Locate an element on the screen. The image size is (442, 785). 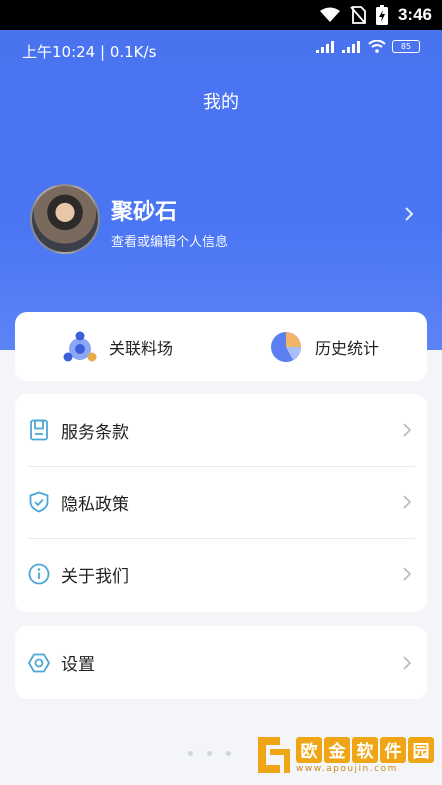
hexagon-settings-icon is located at coordinates (39, 662).